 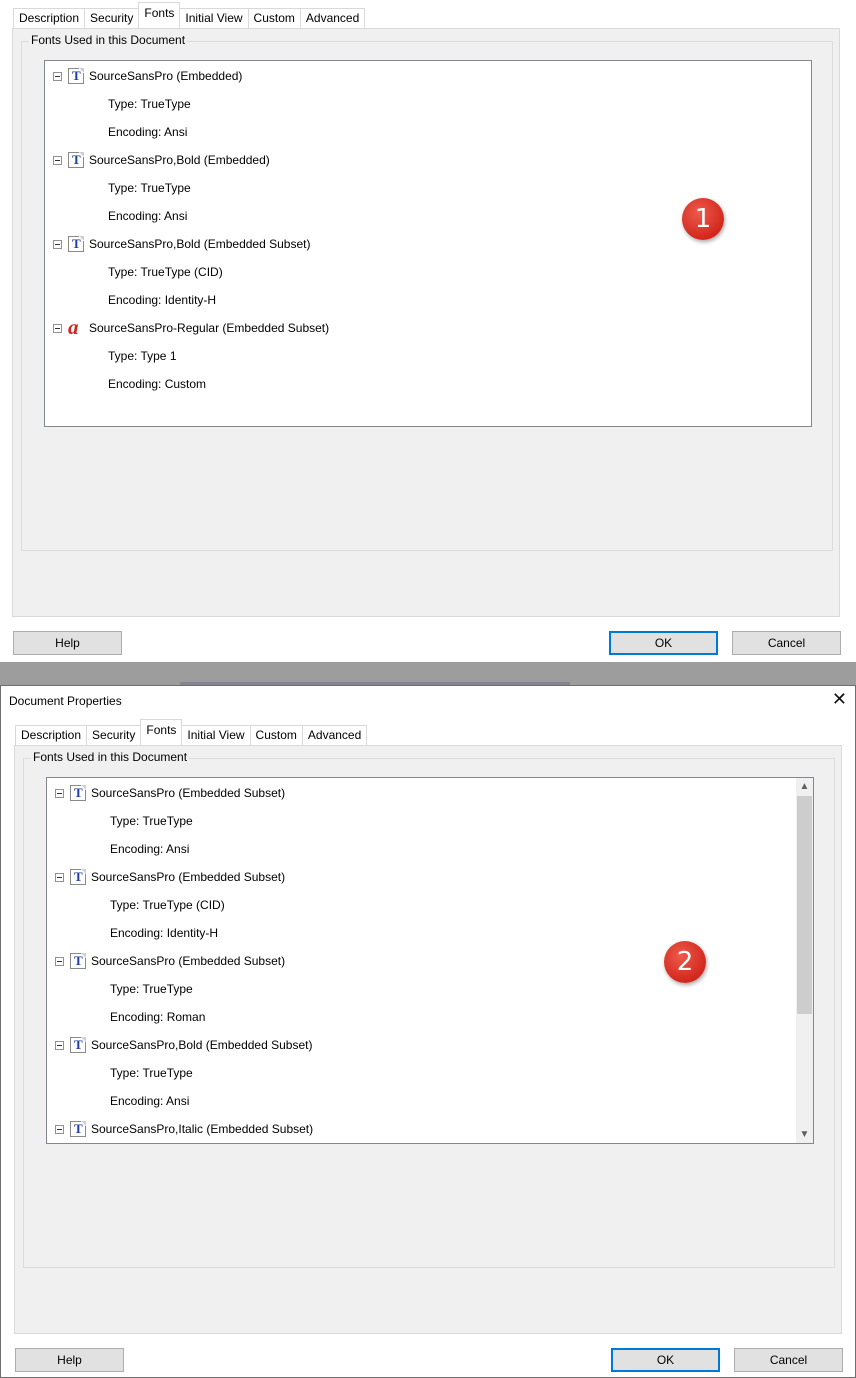 I want to click on font-encoding: Encoding: Custom, so click(x=157, y=384).